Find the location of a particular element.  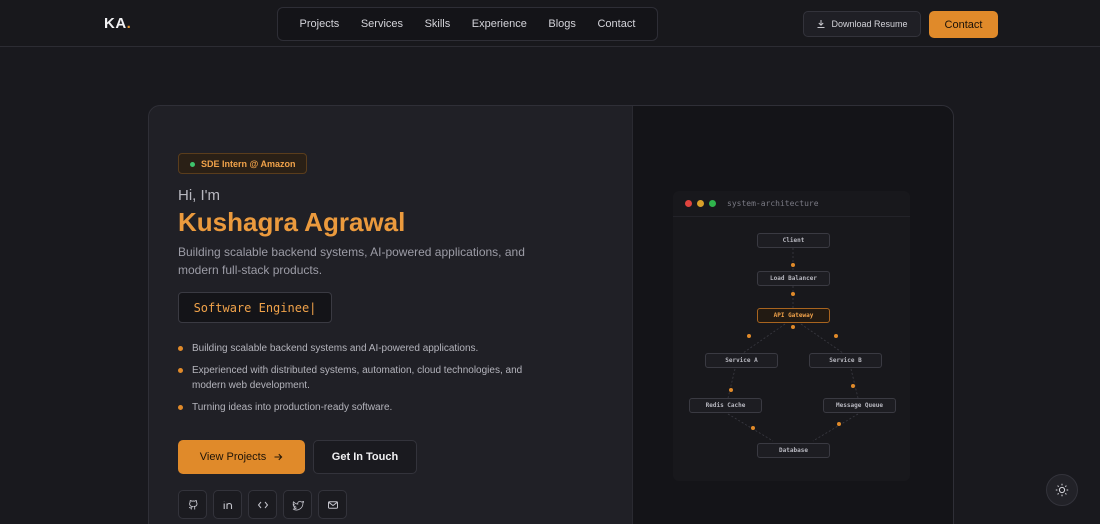

node-database: Database is located at coordinates (793, 450).